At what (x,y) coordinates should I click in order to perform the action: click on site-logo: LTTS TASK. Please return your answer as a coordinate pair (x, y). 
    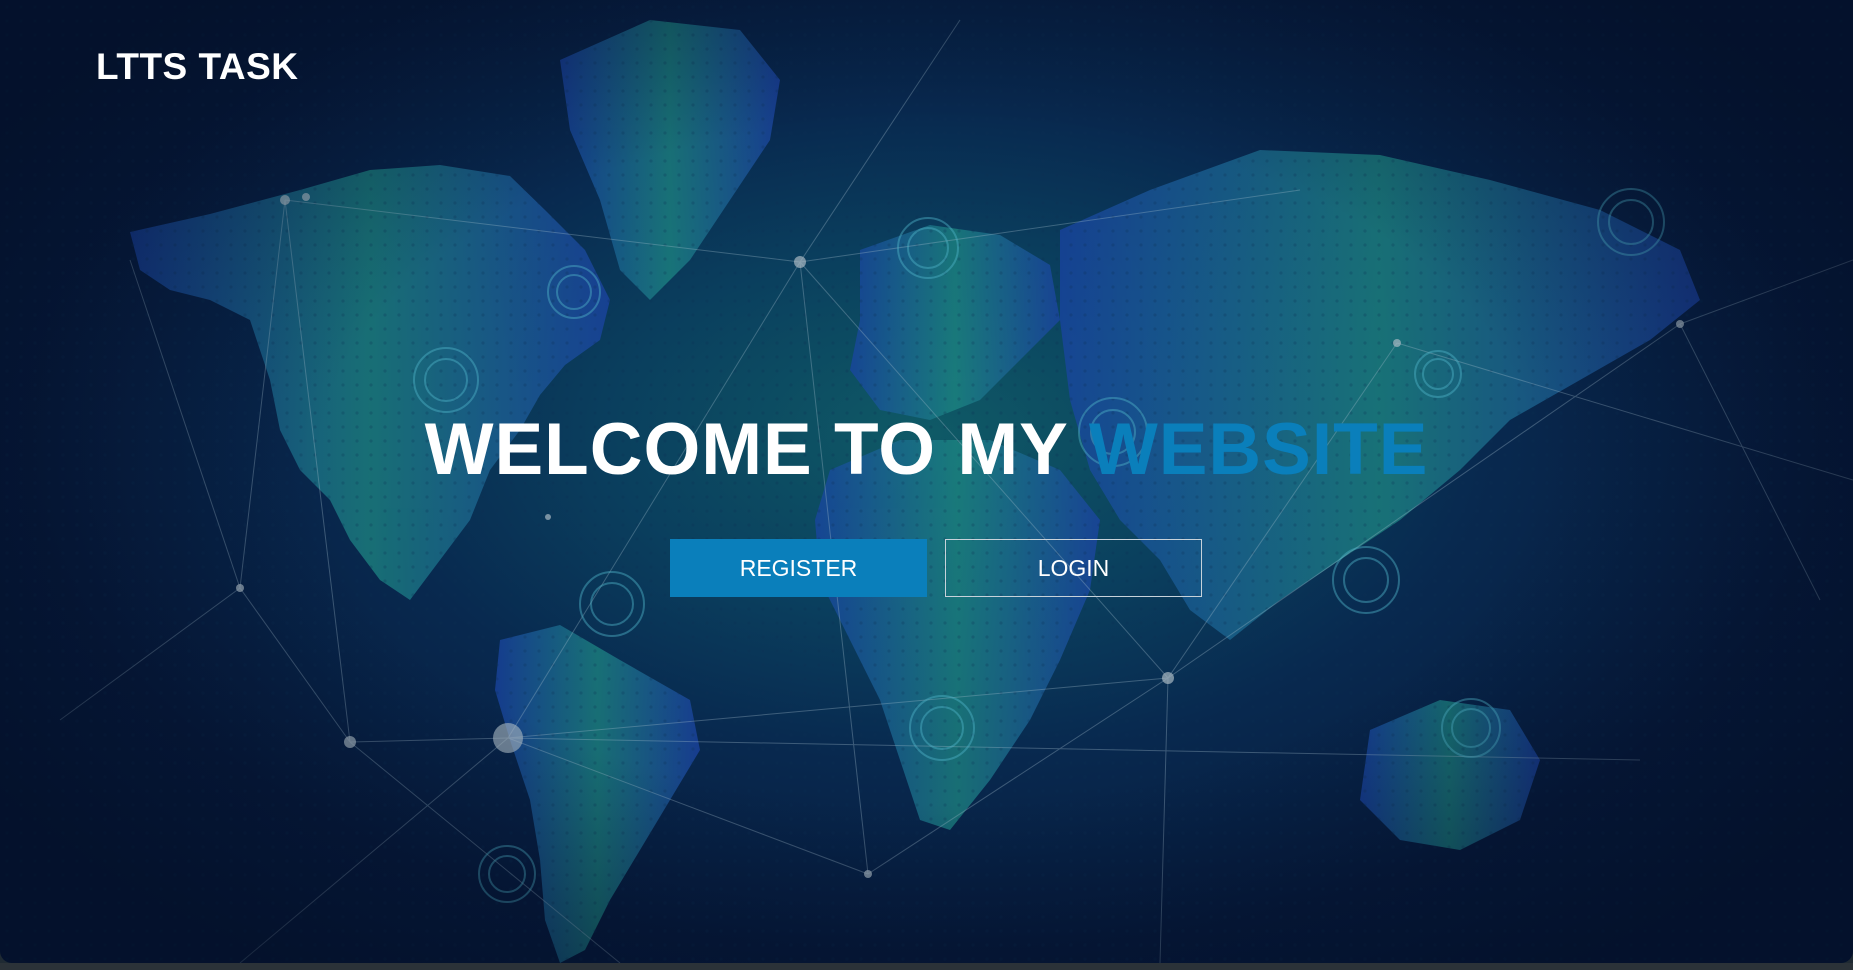
    Looking at the image, I should click on (197, 67).